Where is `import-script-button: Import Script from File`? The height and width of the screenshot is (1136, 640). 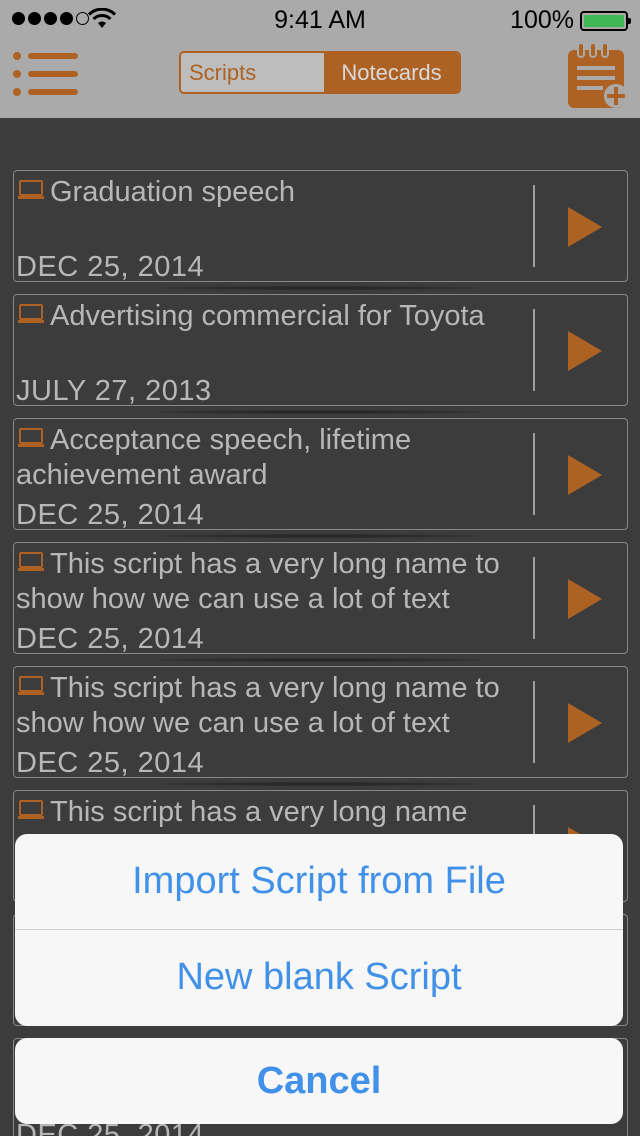
import-script-button: Import Script from File is located at coordinates (319, 881).